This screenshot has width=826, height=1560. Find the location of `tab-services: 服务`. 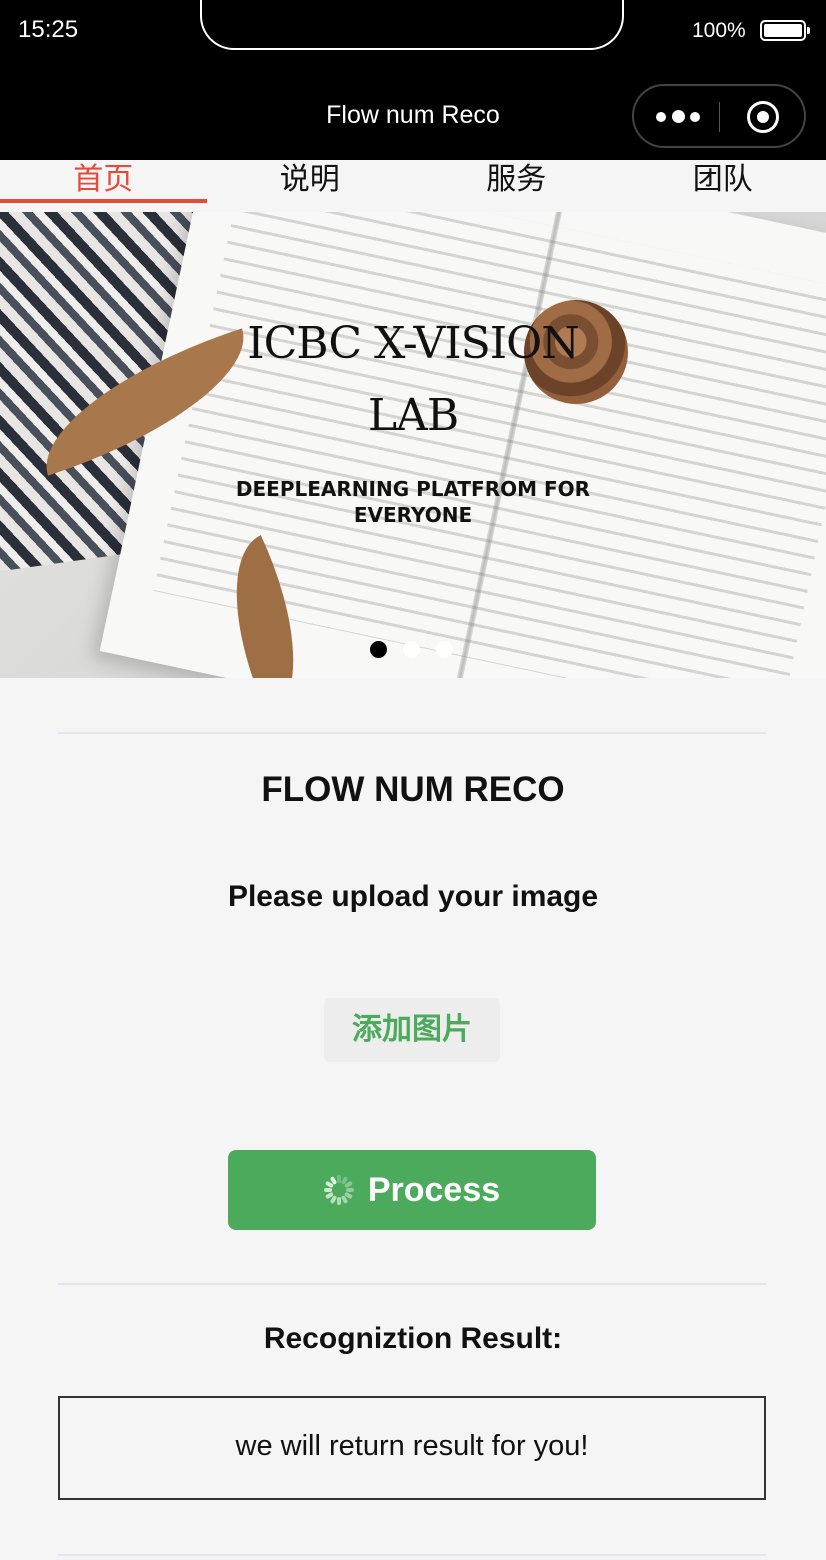

tab-services: 服务 is located at coordinates (516, 186).